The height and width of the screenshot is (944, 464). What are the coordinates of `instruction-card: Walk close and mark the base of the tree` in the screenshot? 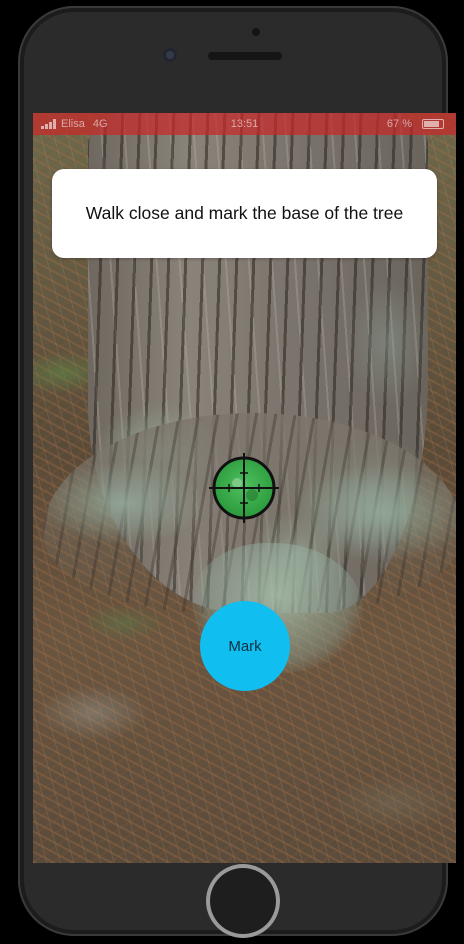 It's located at (244, 213).